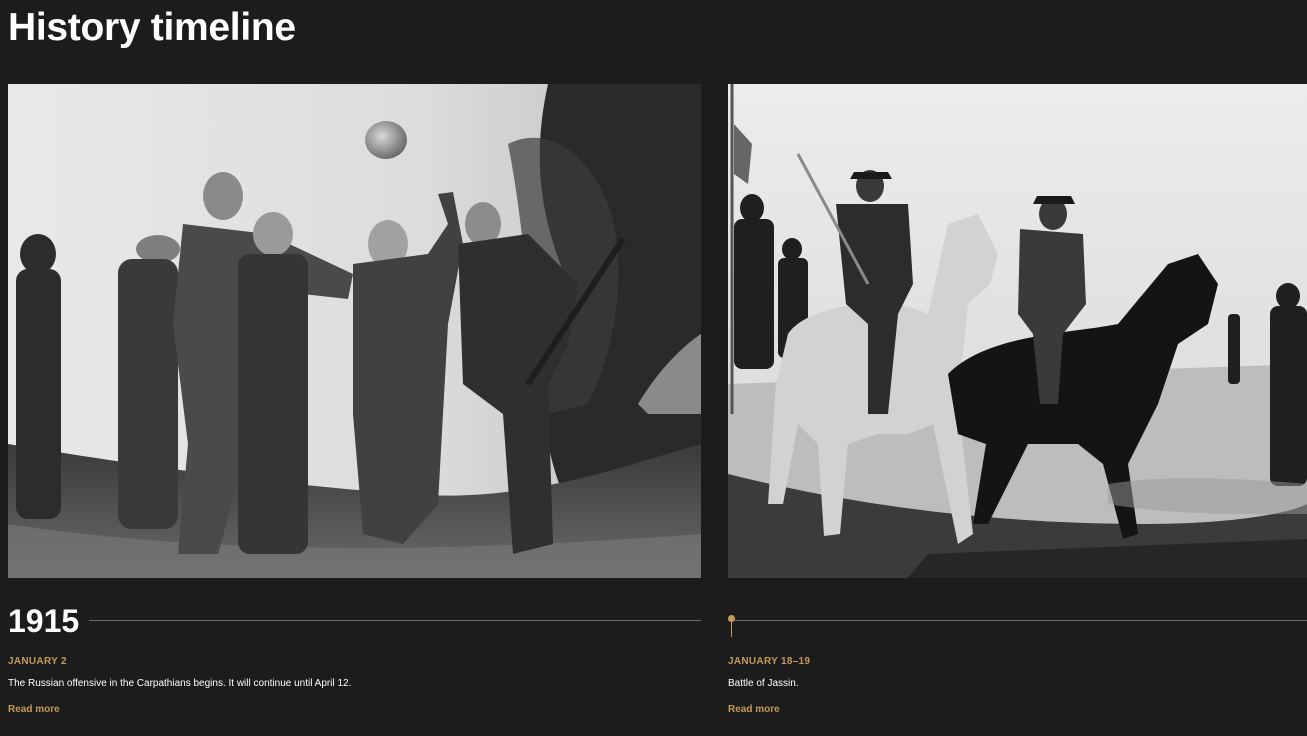 This screenshot has width=1307, height=736. What do you see at coordinates (37, 661) in the screenshot?
I see `entry-date: JANUARY 2` at bounding box center [37, 661].